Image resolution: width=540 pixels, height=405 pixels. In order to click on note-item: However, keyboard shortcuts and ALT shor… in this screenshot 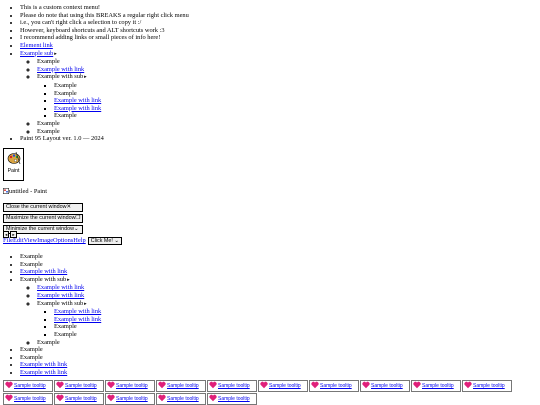, I will do `click(161, 31)`.